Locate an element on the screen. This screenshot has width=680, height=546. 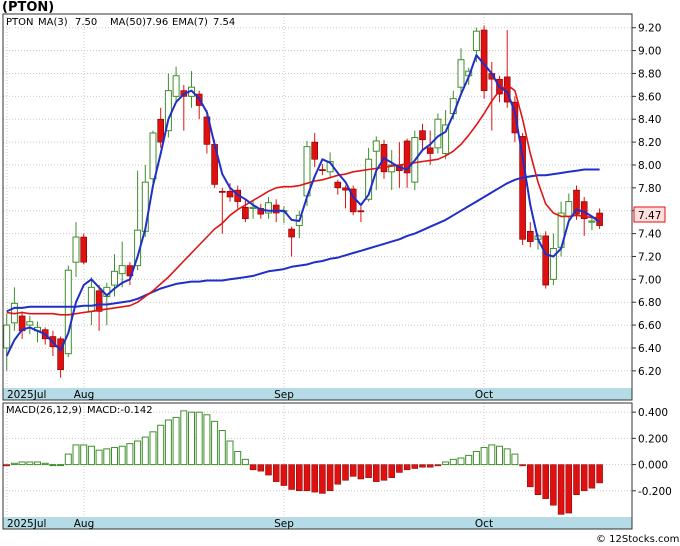
legend-ma50-label: MA(50) is located at coordinates (128, 22).